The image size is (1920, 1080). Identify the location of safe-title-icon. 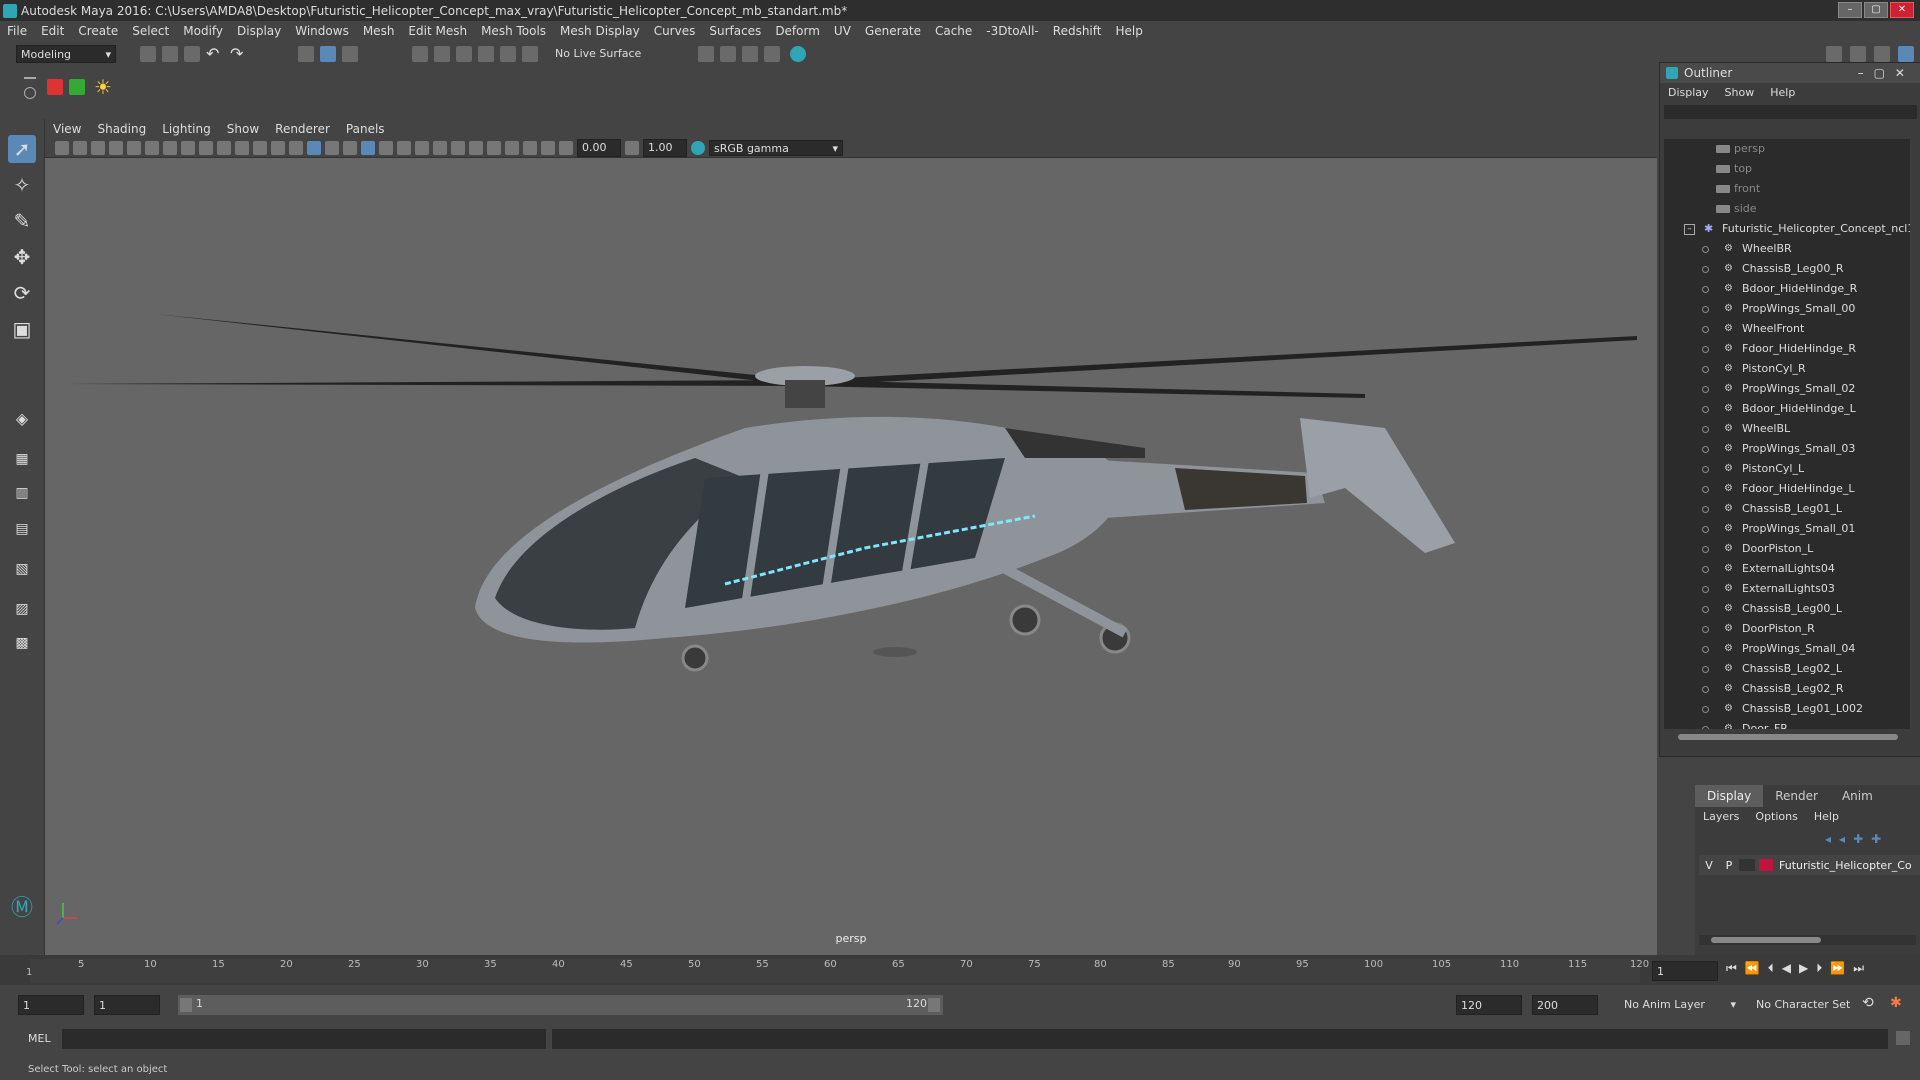
(278, 147).